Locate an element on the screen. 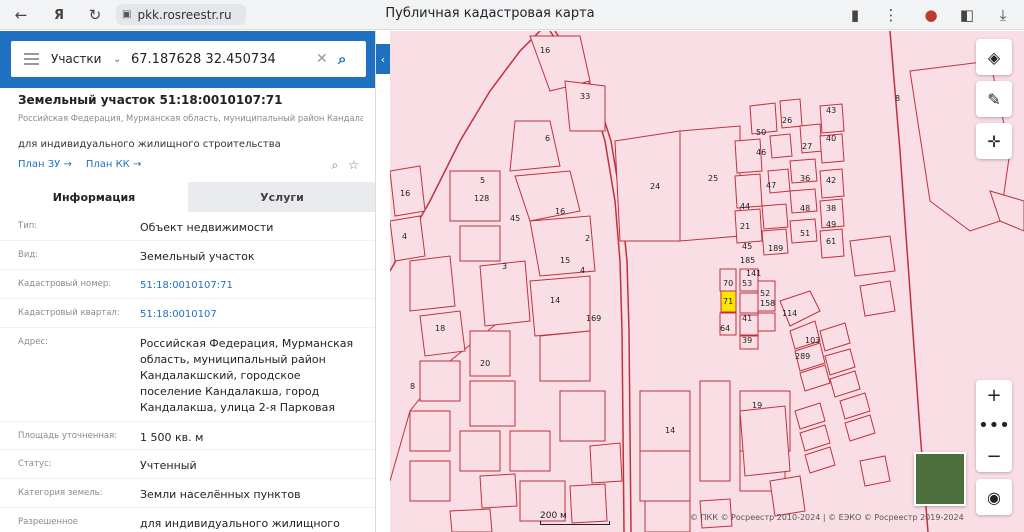 This screenshot has width=1024, height=532. scale-bar: 200 м is located at coordinates (575, 518).